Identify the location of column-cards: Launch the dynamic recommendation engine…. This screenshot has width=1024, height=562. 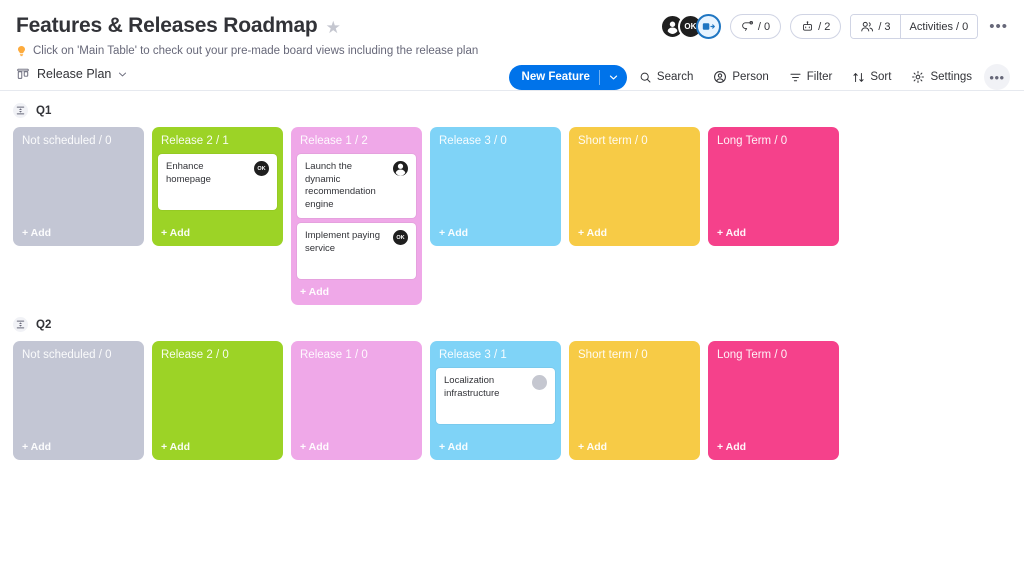
(356, 217).